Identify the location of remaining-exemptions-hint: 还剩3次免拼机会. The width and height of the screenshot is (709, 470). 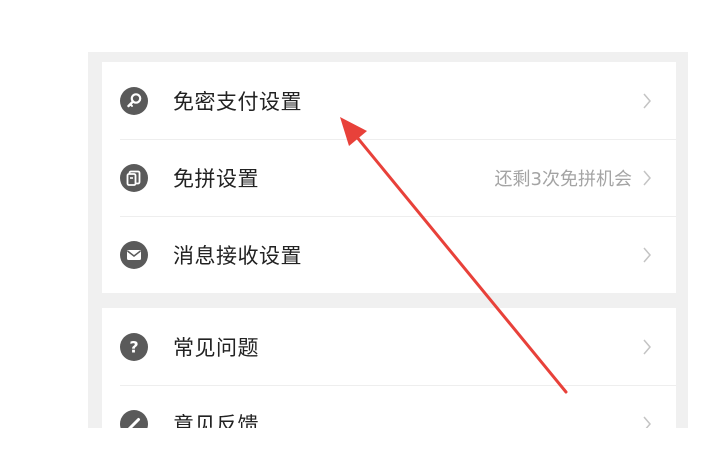
(563, 179).